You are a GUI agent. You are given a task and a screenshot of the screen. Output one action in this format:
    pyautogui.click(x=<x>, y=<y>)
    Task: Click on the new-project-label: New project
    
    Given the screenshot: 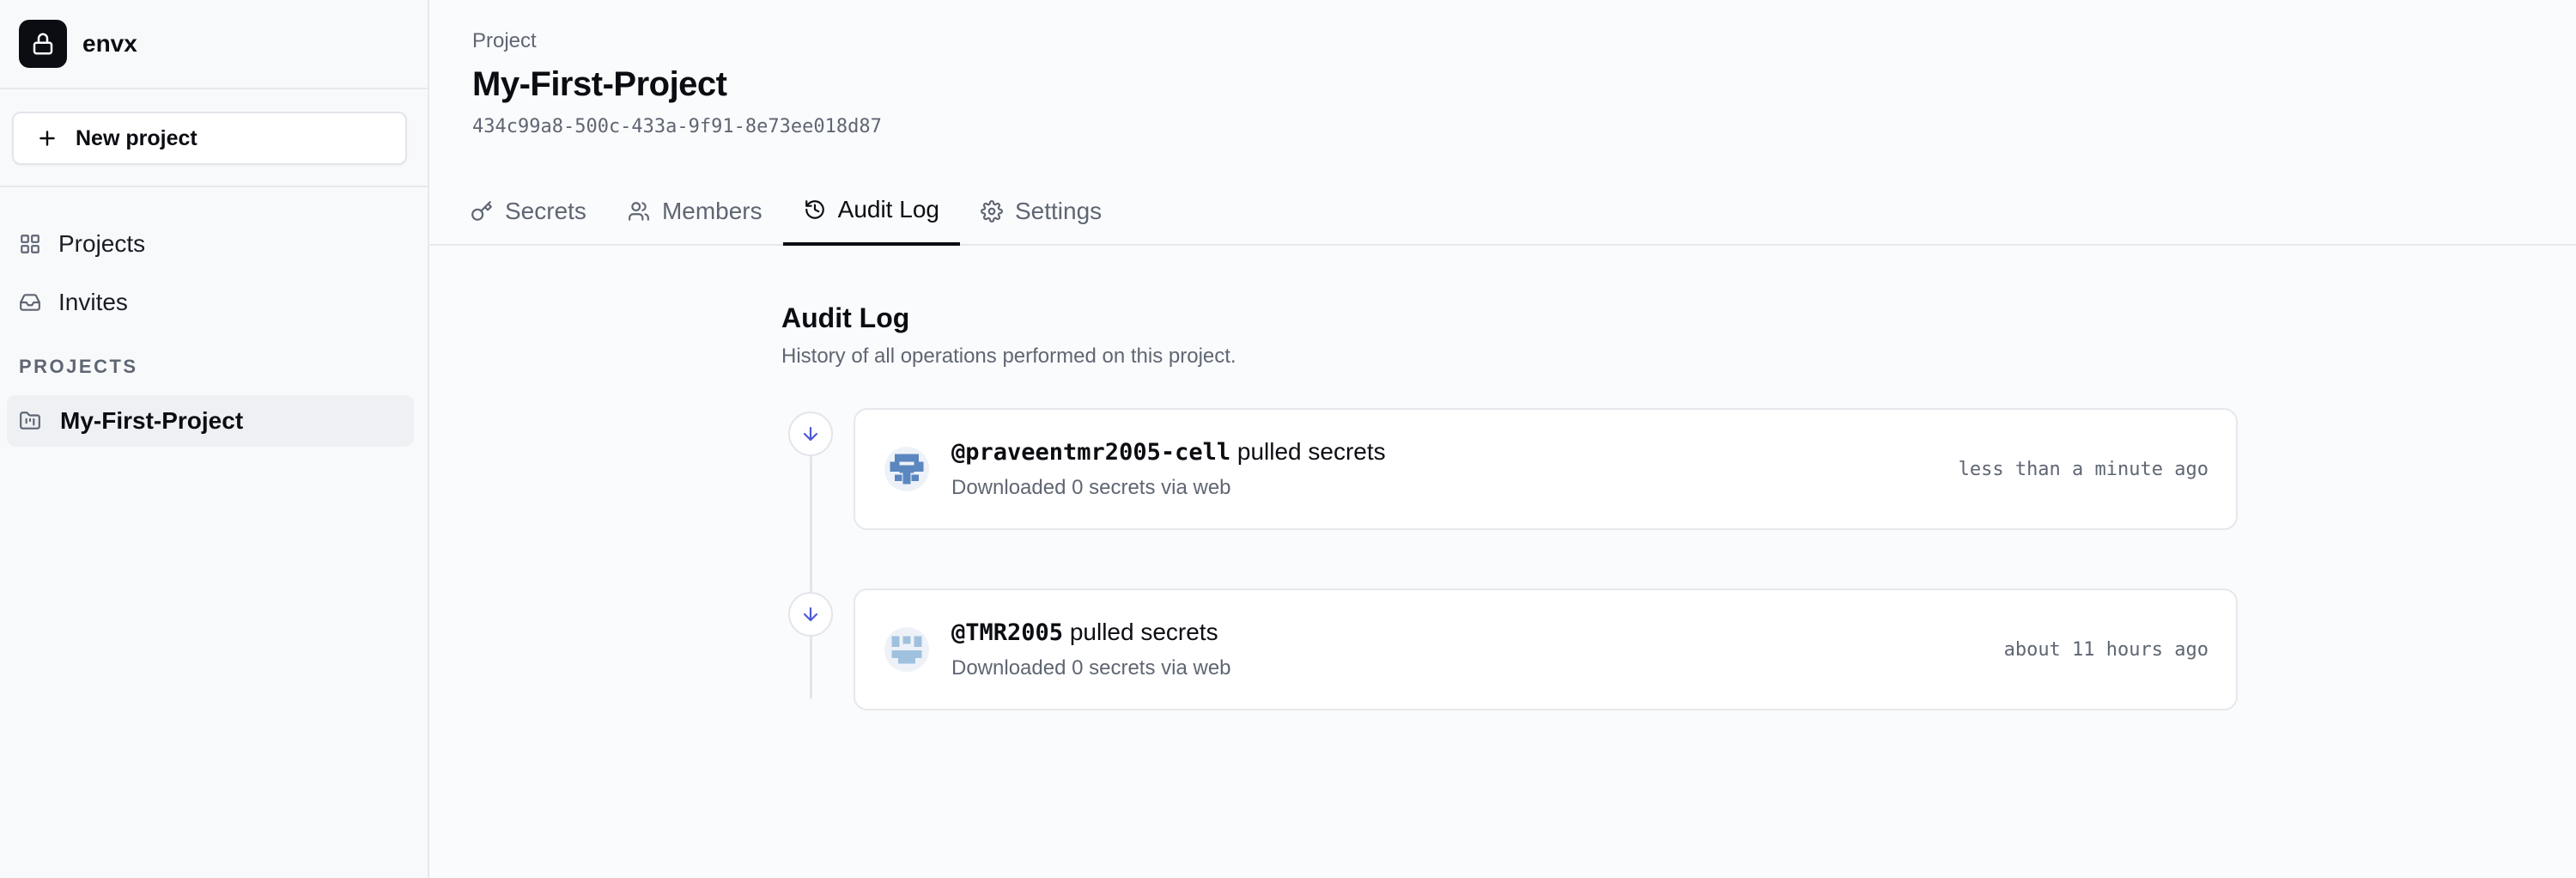 What is the action you would take?
    pyautogui.click(x=137, y=138)
    